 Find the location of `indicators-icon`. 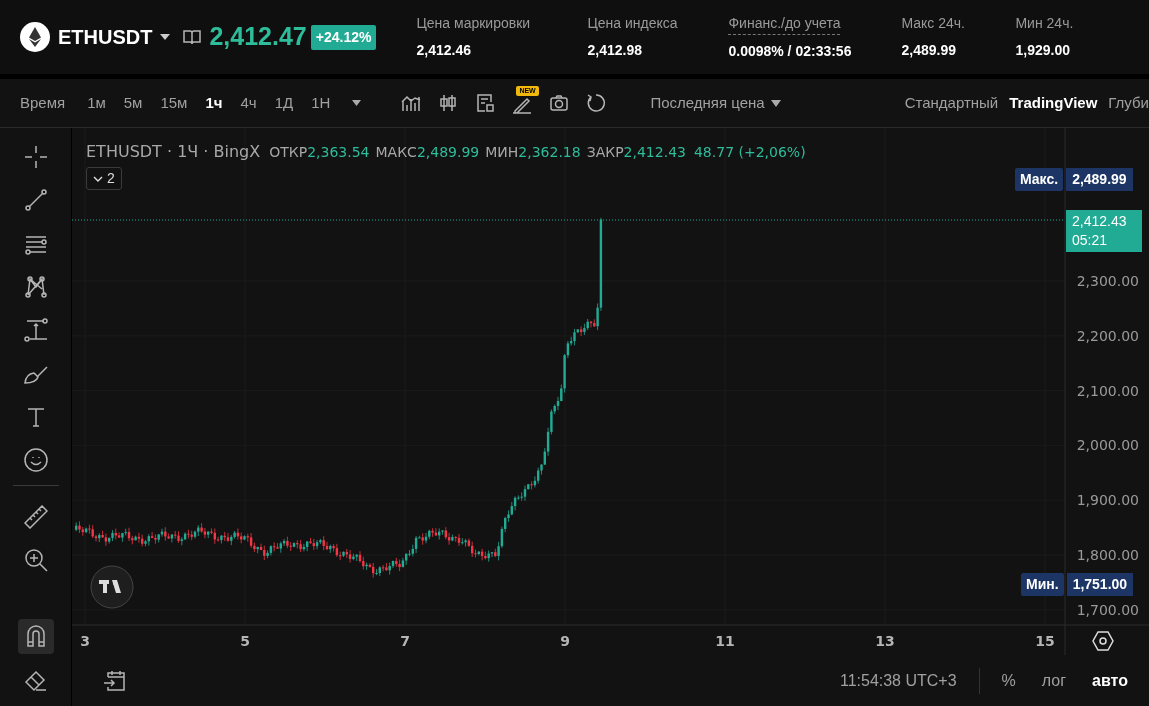

indicators-icon is located at coordinates (411, 103).